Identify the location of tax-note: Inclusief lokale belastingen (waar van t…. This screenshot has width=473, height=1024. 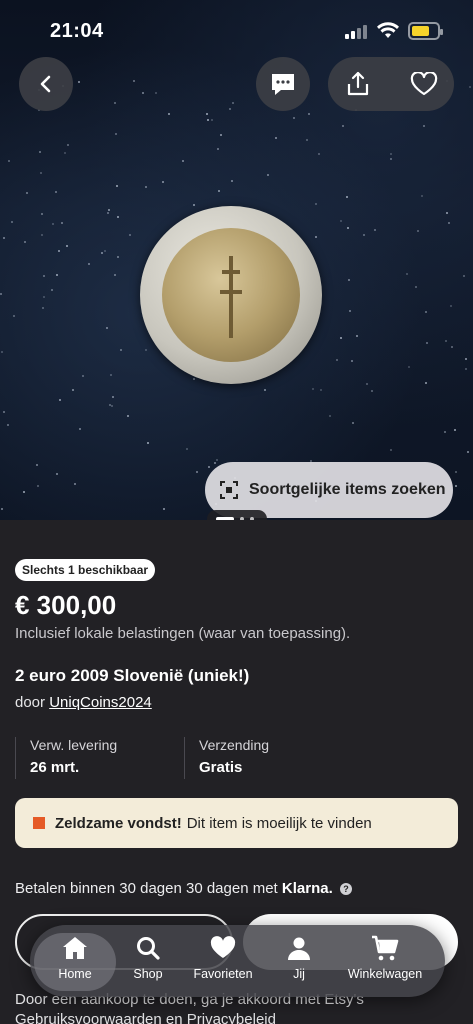
(183, 633).